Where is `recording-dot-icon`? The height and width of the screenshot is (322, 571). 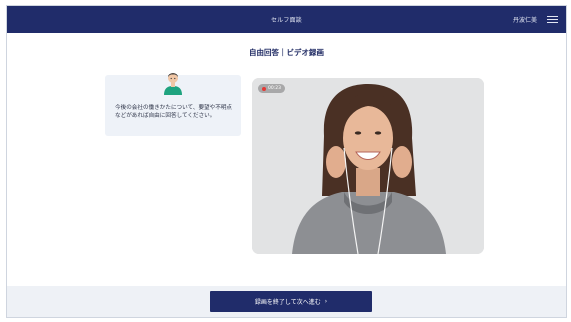 recording-dot-icon is located at coordinates (264, 88).